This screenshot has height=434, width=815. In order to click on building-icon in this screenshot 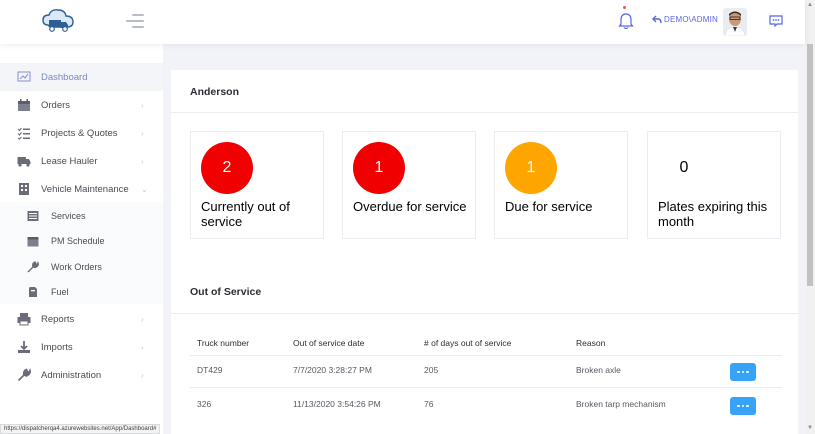, I will do `click(24, 189)`.